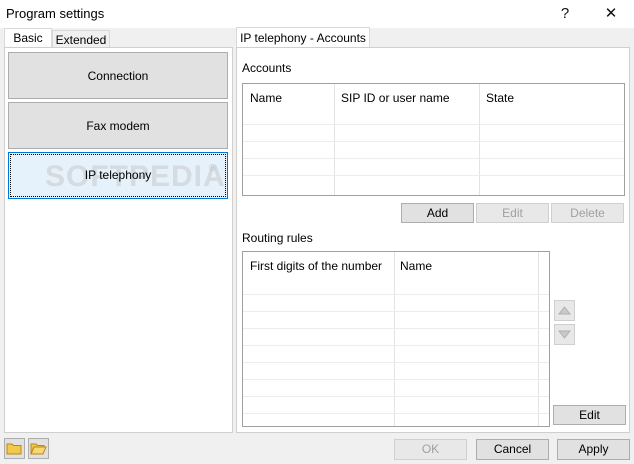 The height and width of the screenshot is (464, 634). I want to click on nav-item-connection: Connection, so click(118, 75).